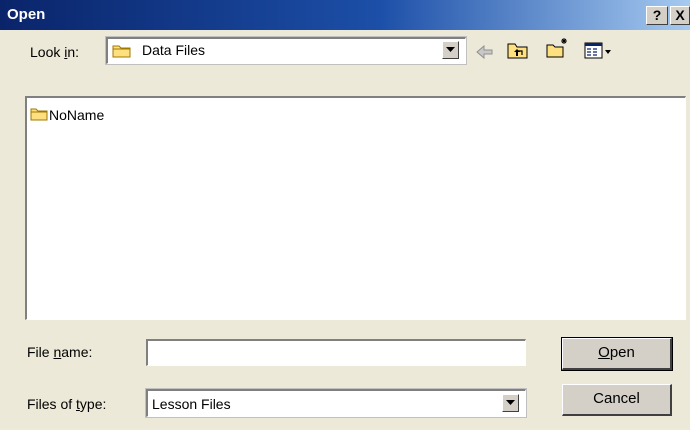 Image resolution: width=690 pixels, height=430 pixels. Describe the element at coordinates (558, 48) in the screenshot. I see `create-new-folder-icon` at that location.